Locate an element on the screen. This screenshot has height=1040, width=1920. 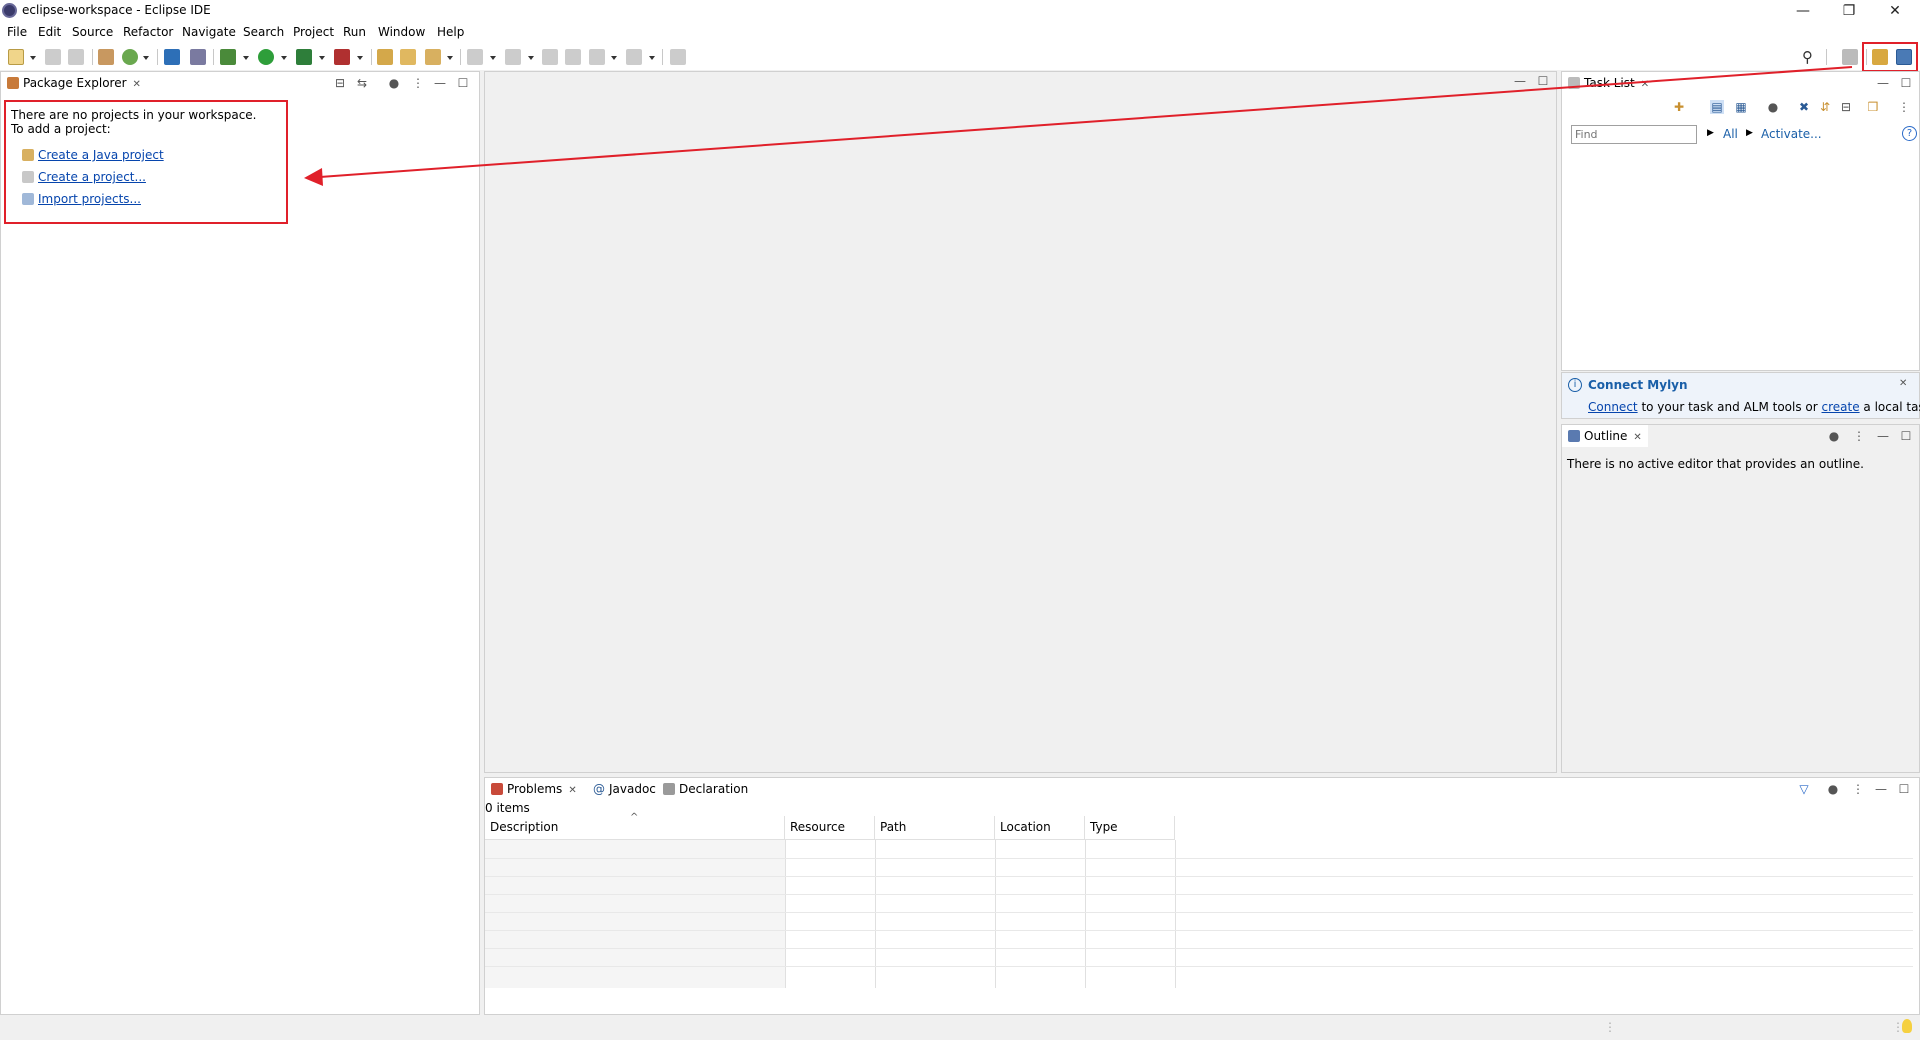
prev-annotation-icon is located at coordinates (513, 57).